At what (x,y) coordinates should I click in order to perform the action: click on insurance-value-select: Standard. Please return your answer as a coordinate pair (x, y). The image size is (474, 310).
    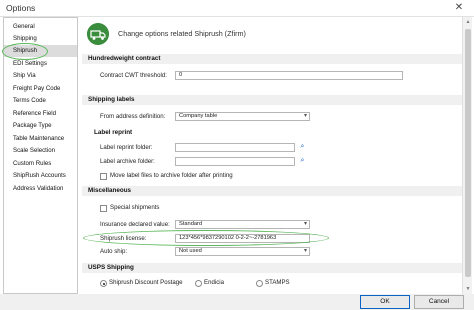
    Looking at the image, I should click on (242, 224).